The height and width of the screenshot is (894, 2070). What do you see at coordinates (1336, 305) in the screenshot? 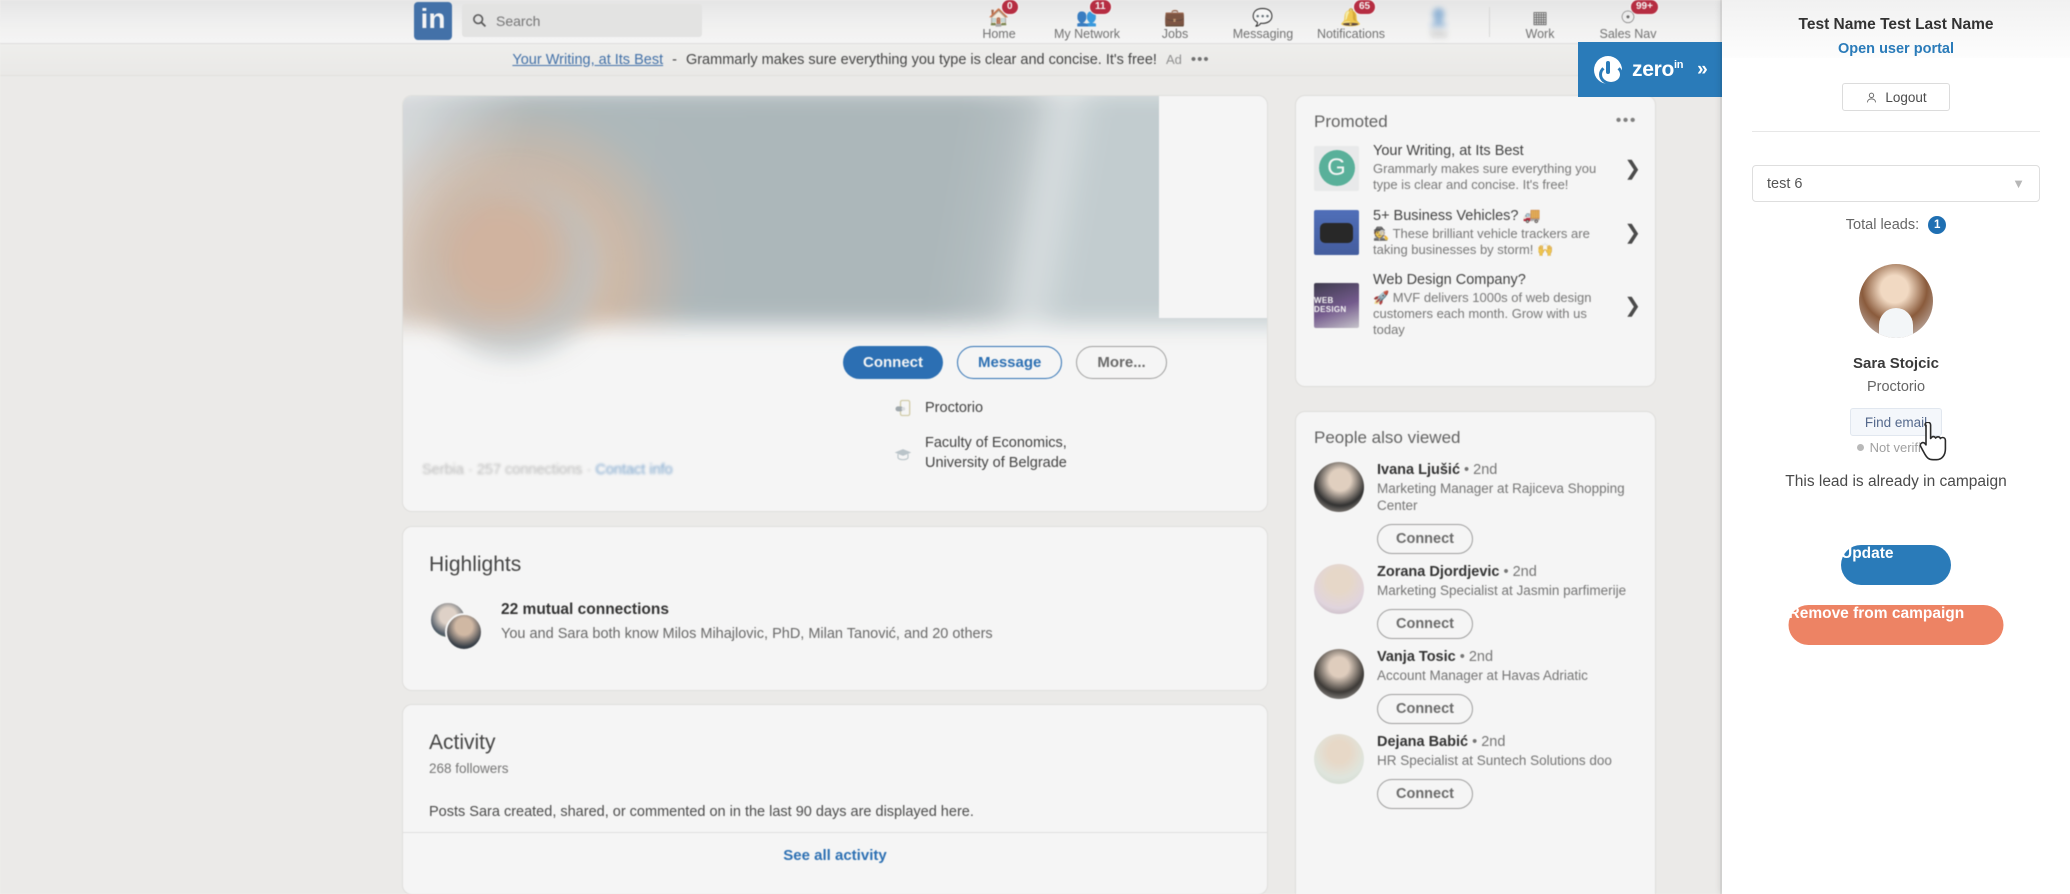
I see `web-design-photo-icon: WEB DESIGN` at bounding box center [1336, 305].